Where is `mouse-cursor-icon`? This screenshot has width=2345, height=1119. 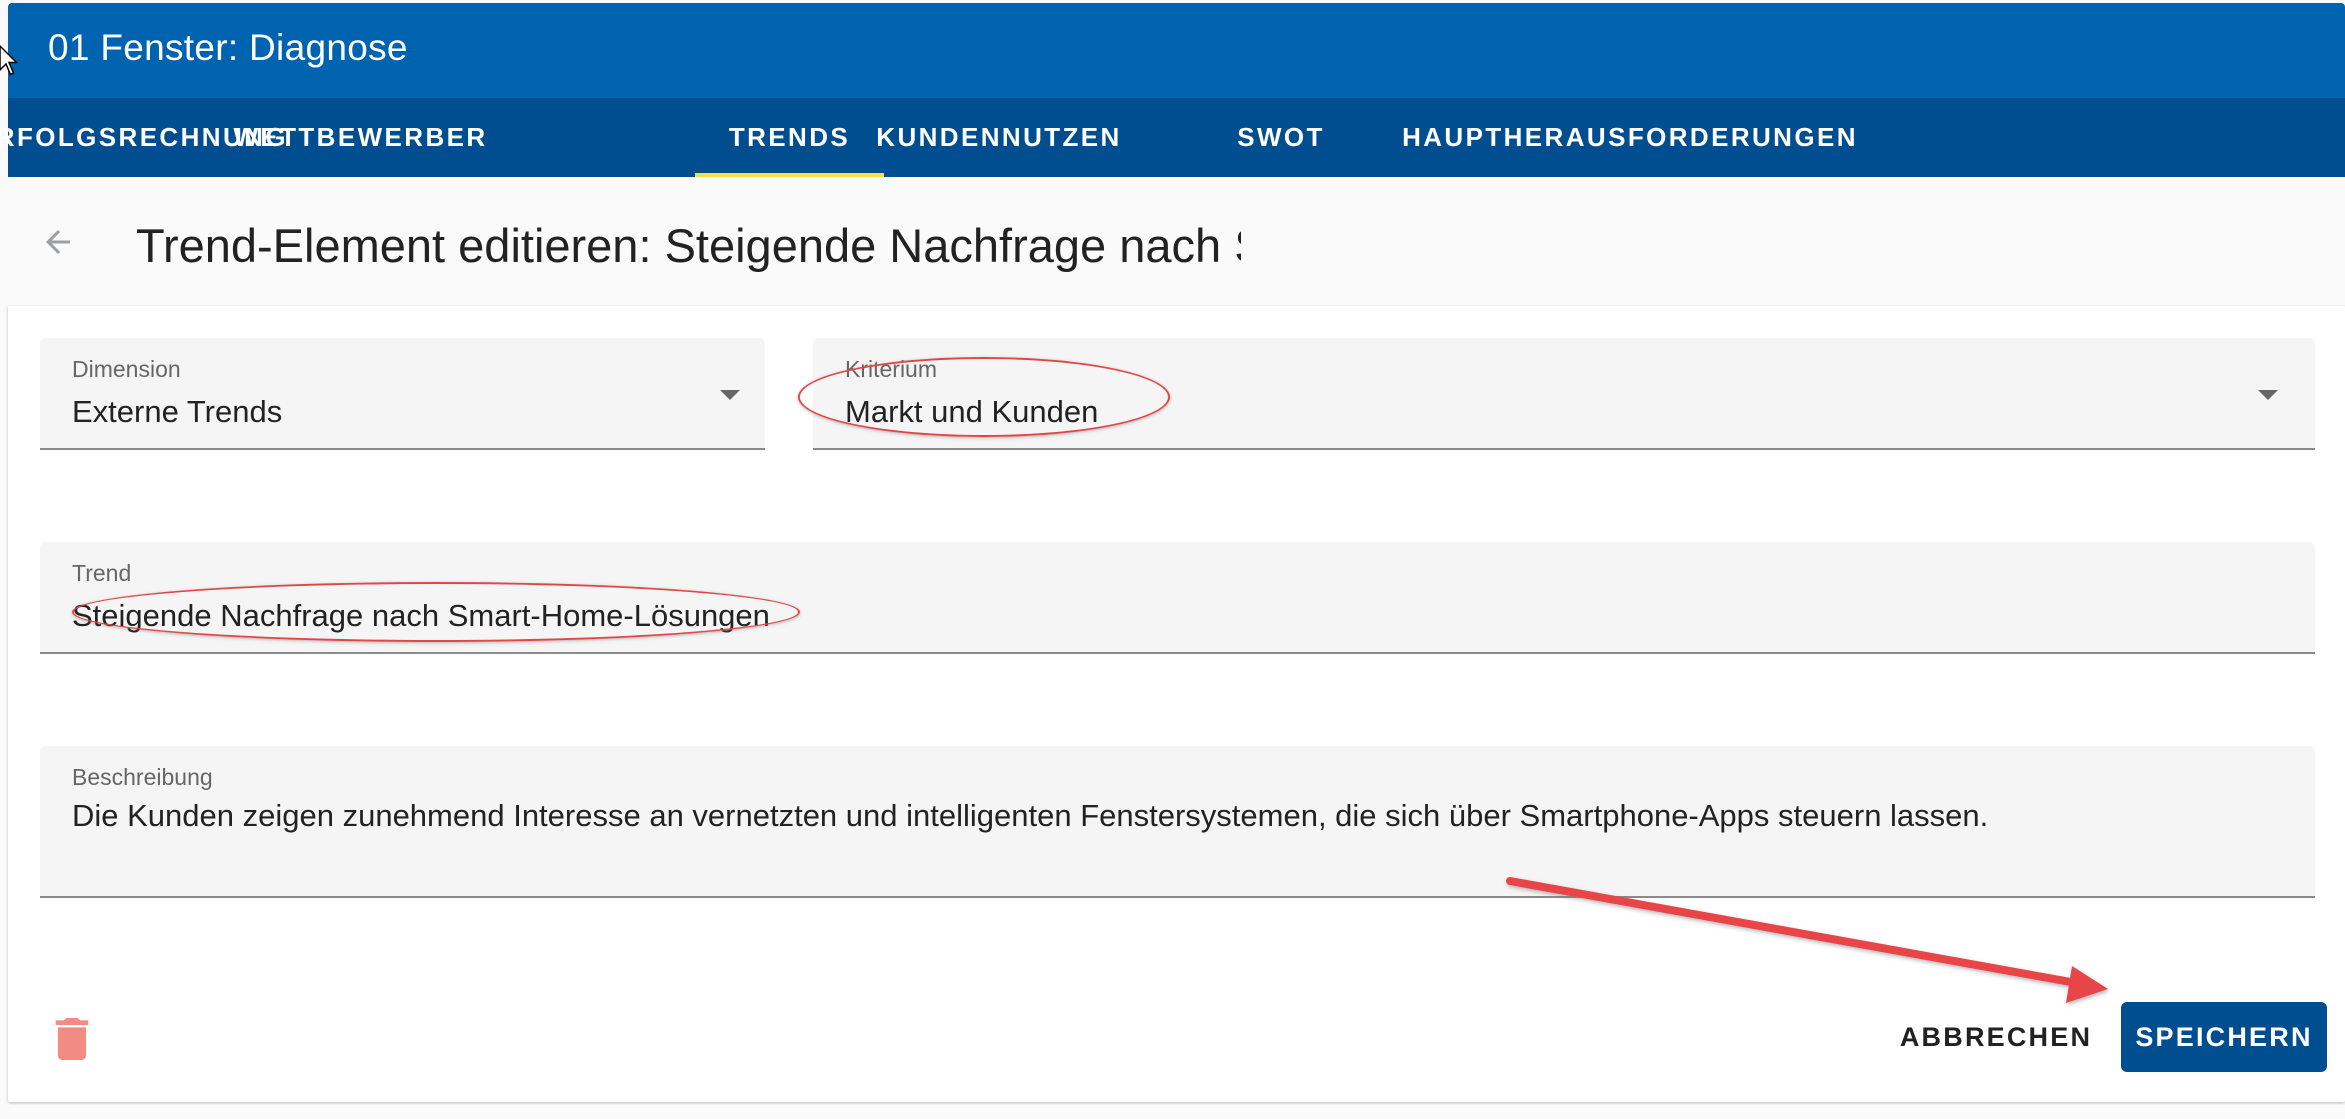 mouse-cursor-icon is located at coordinates (9, 60).